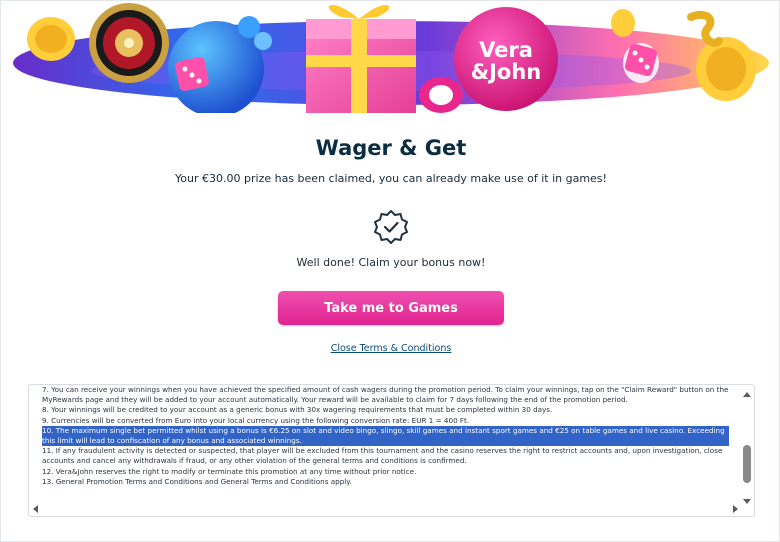 This screenshot has width=780, height=542. What do you see at coordinates (391, 308) in the screenshot?
I see `take-me-to-games-button: Take me to Games` at bounding box center [391, 308].